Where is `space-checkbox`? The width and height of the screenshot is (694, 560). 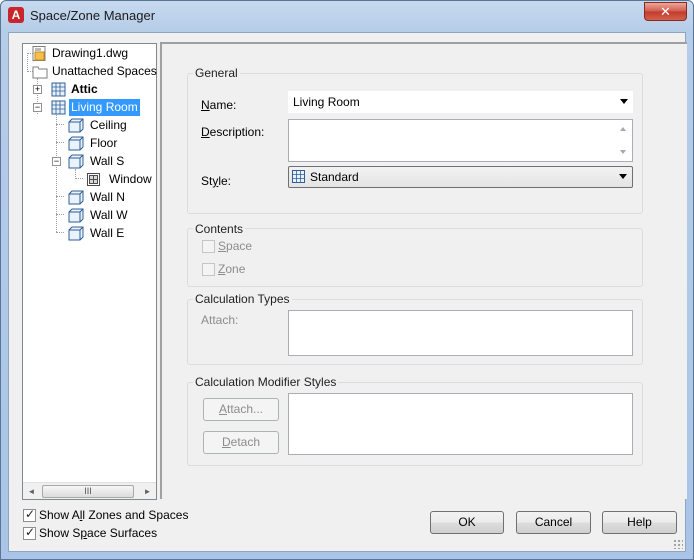
space-checkbox is located at coordinates (208, 246).